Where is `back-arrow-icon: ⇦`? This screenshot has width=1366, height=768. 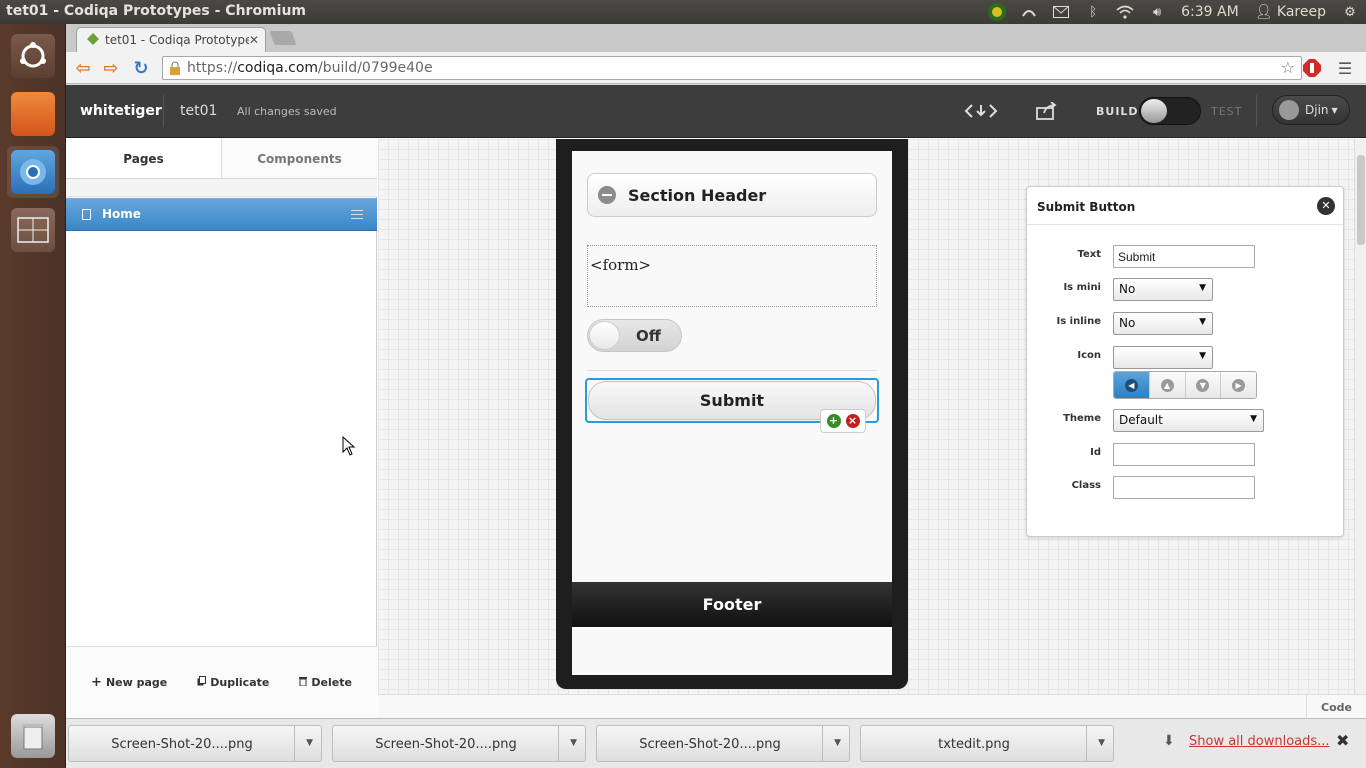
back-arrow-icon: ⇦ is located at coordinates (83, 68).